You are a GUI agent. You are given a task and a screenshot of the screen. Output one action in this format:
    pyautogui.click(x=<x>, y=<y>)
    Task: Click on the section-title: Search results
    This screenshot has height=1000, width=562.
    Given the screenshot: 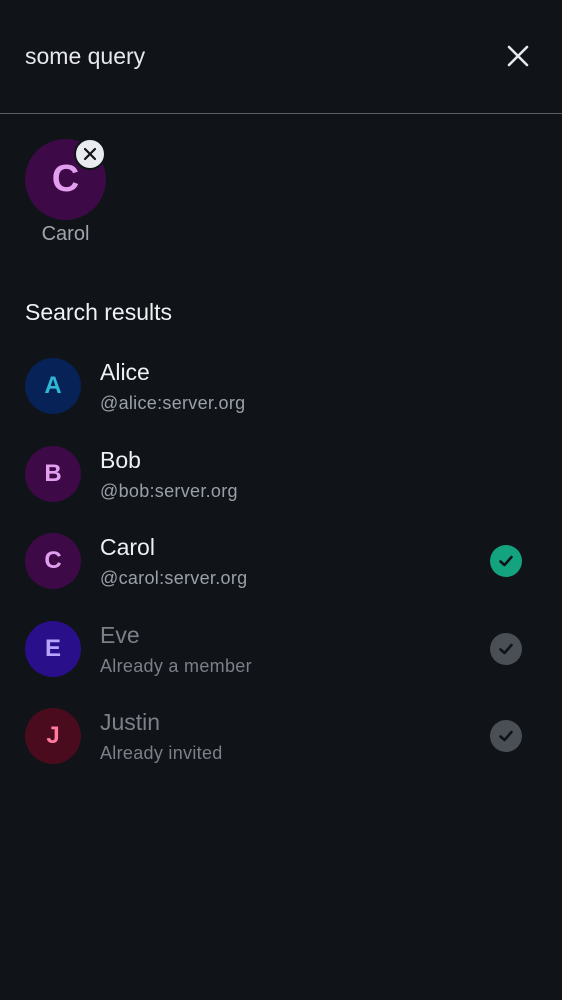 What is the action you would take?
    pyautogui.click(x=99, y=312)
    